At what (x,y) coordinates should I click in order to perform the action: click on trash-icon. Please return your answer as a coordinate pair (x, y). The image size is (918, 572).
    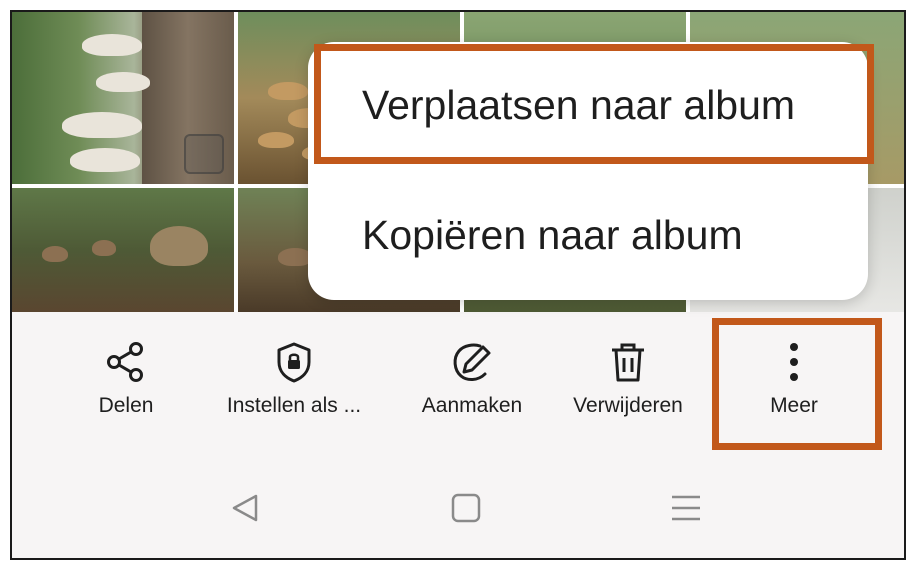
    Looking at the image, I should click on (628, 362).